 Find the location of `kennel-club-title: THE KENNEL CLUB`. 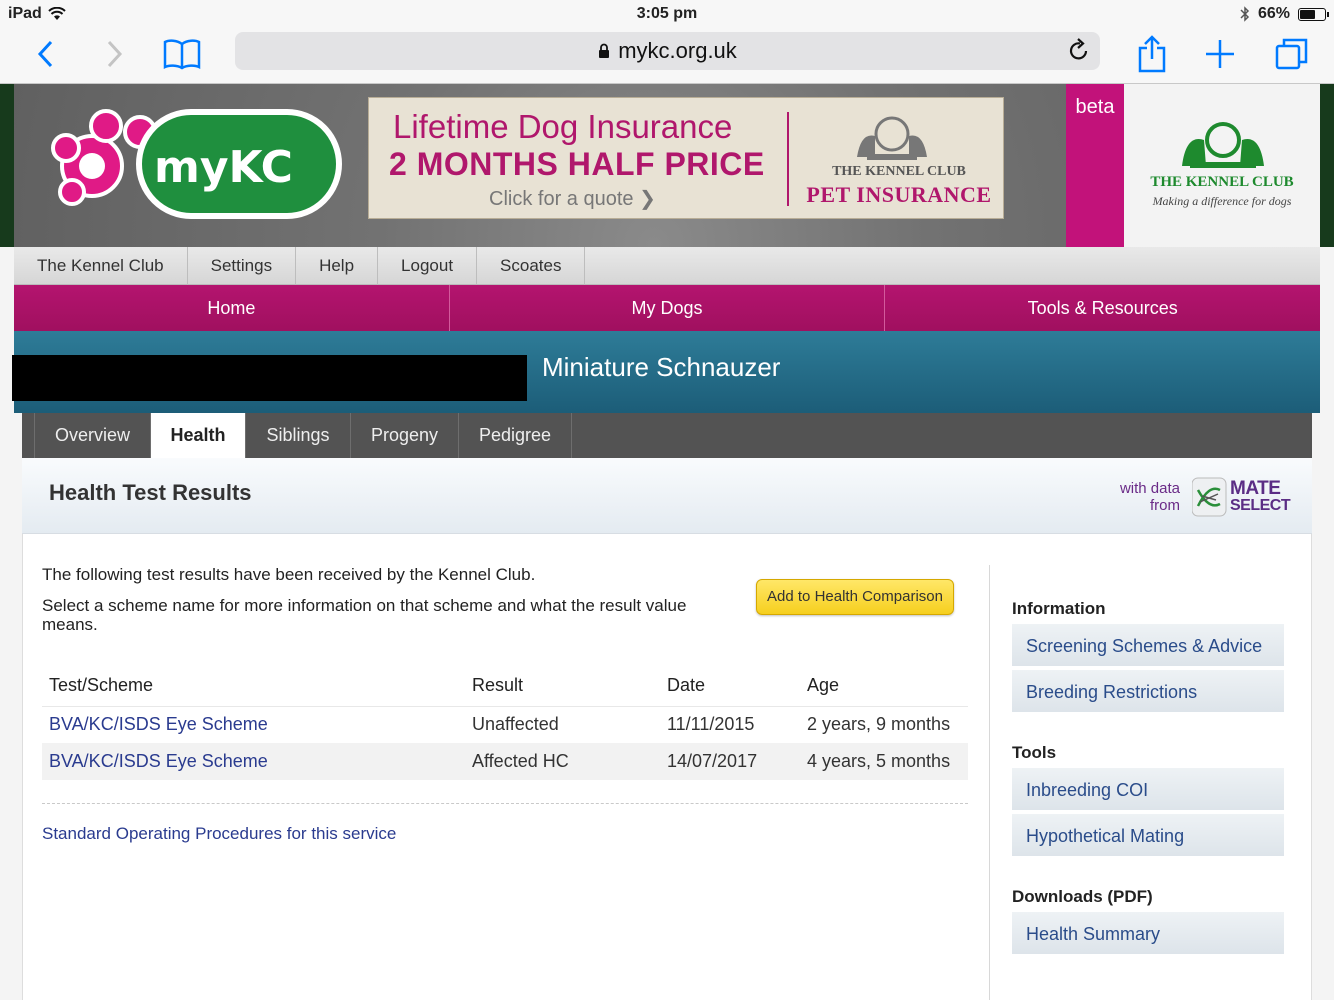

kennel-club-title: THE KENNEL CLUB is located at coordinates (1222, 182).